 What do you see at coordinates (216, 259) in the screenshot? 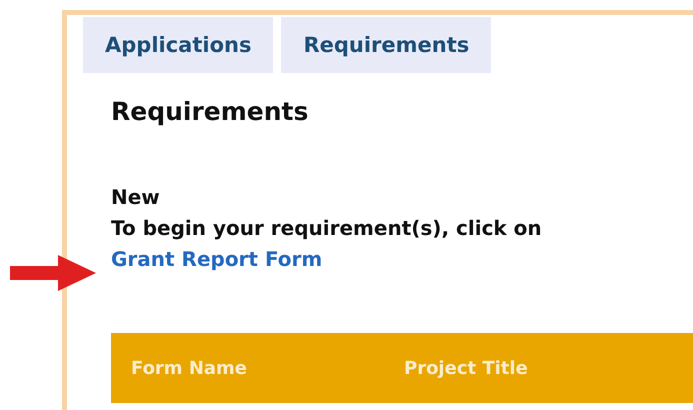
I see `form-link: Grant Report Form` at bounding box center [216, 259].